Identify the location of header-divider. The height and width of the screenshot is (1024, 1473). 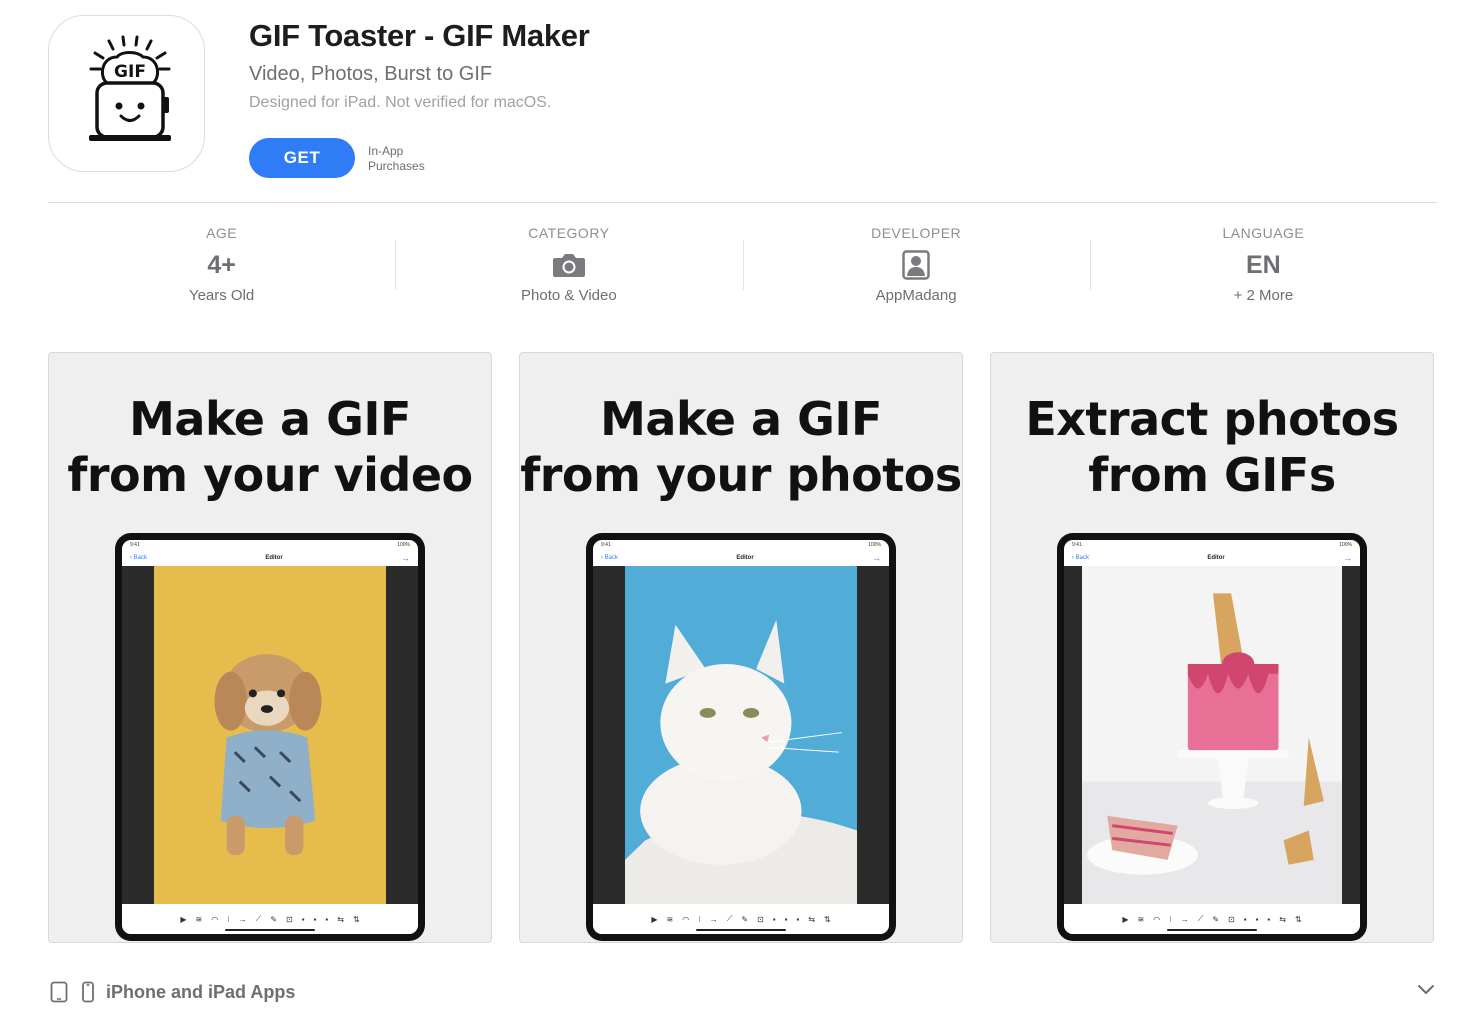
(742, 202).